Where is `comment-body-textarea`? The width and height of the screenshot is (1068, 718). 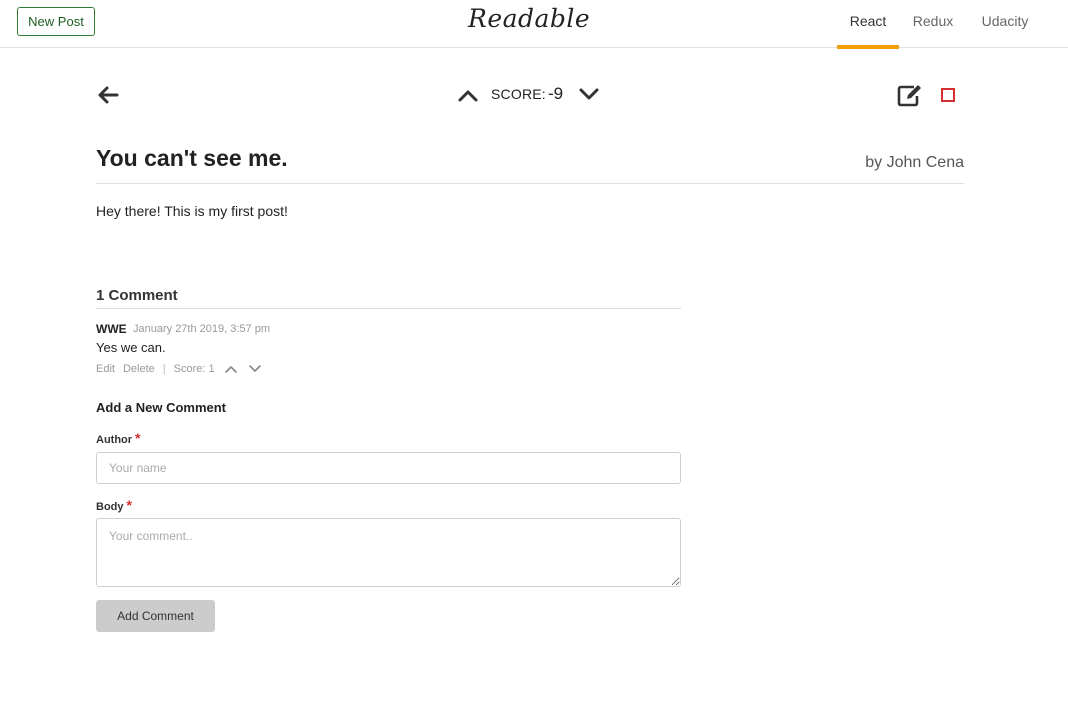 comment-body-textarea is located at coordinates (388, 552).